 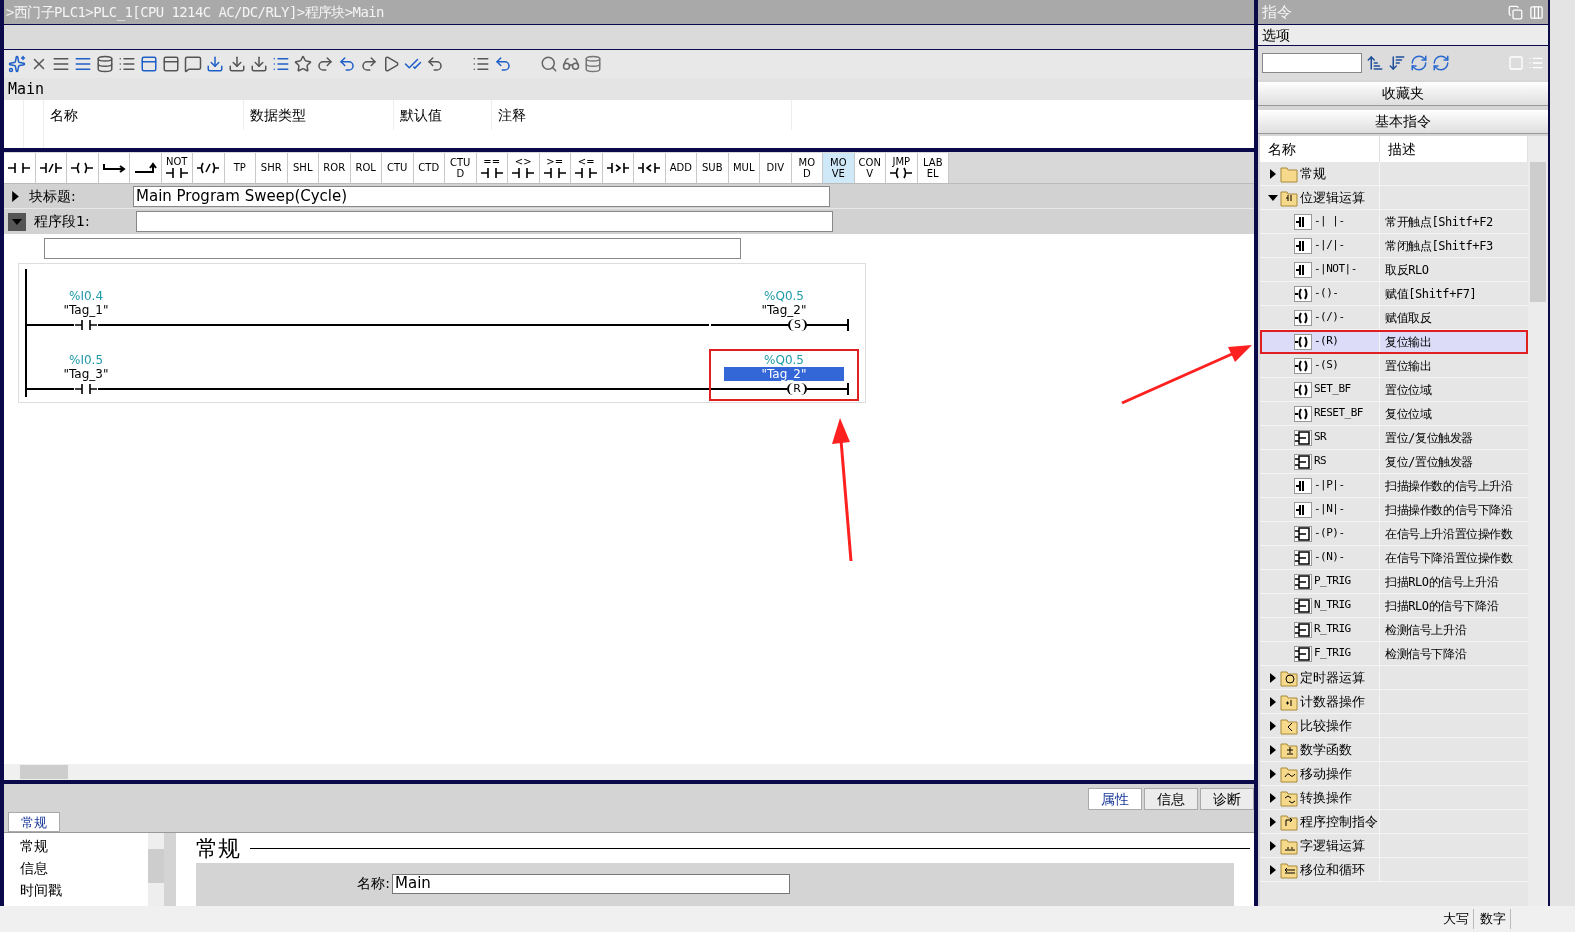 I want to click on instruction-button: <>, so click(x=524, y=167).